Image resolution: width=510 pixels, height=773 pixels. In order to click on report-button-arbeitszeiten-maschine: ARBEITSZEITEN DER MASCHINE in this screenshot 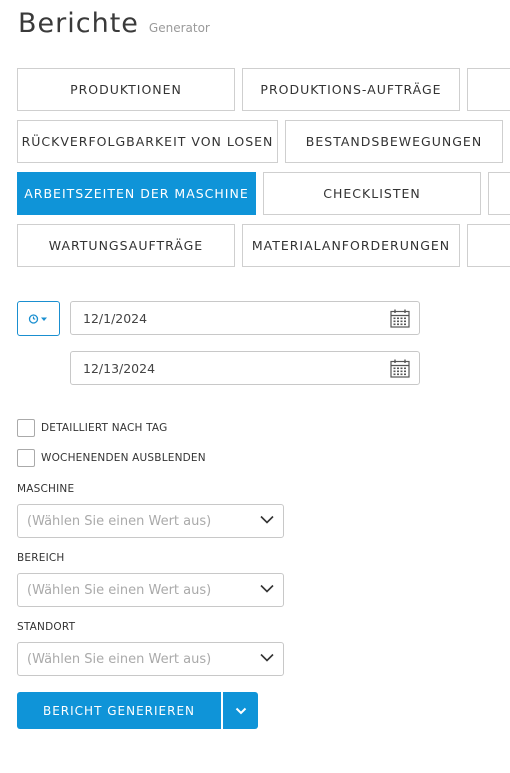, I will do `click(136, 193)`.